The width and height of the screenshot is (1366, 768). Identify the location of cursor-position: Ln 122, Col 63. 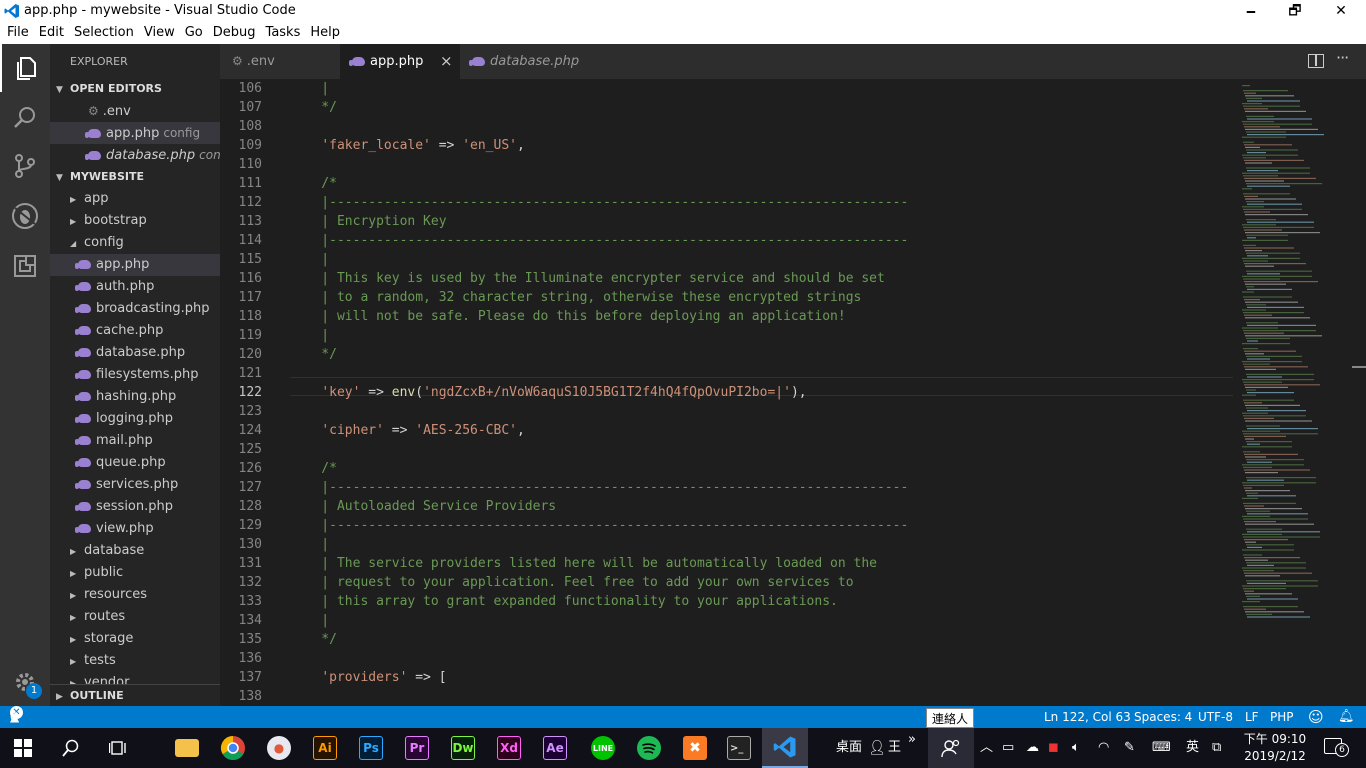
(1087, 717).